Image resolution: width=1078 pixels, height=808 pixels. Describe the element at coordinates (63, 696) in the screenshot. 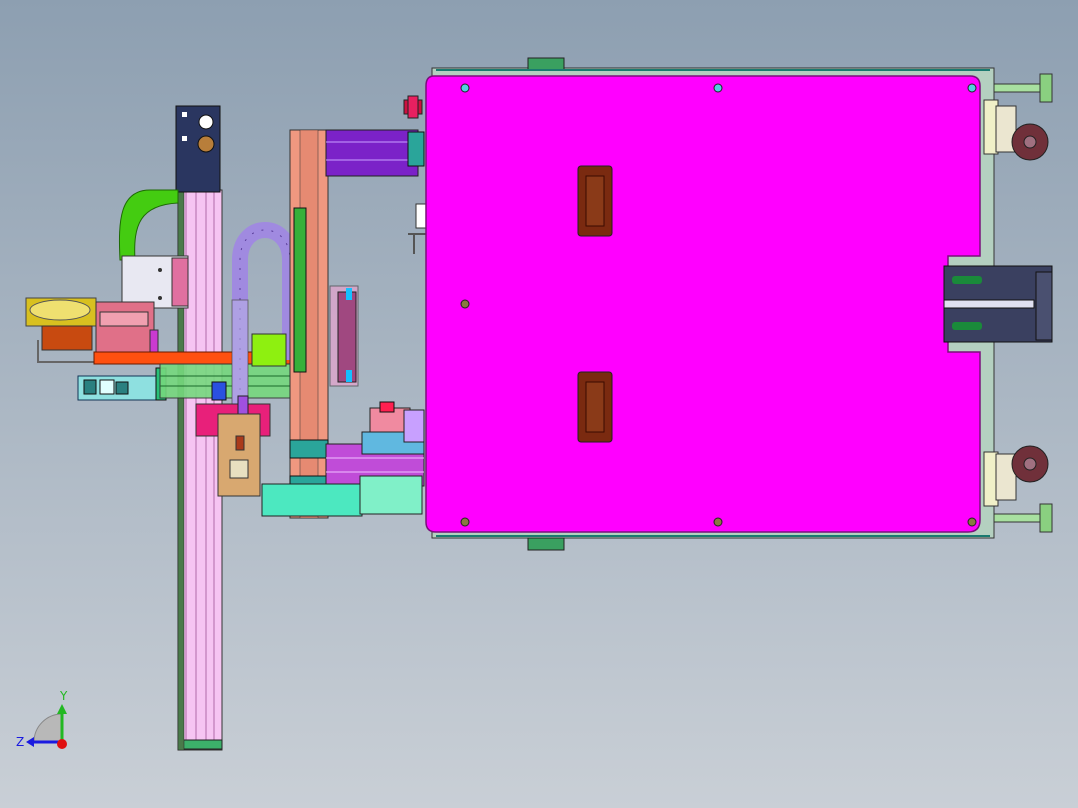

I see `y-axis-label: Y` at that location.